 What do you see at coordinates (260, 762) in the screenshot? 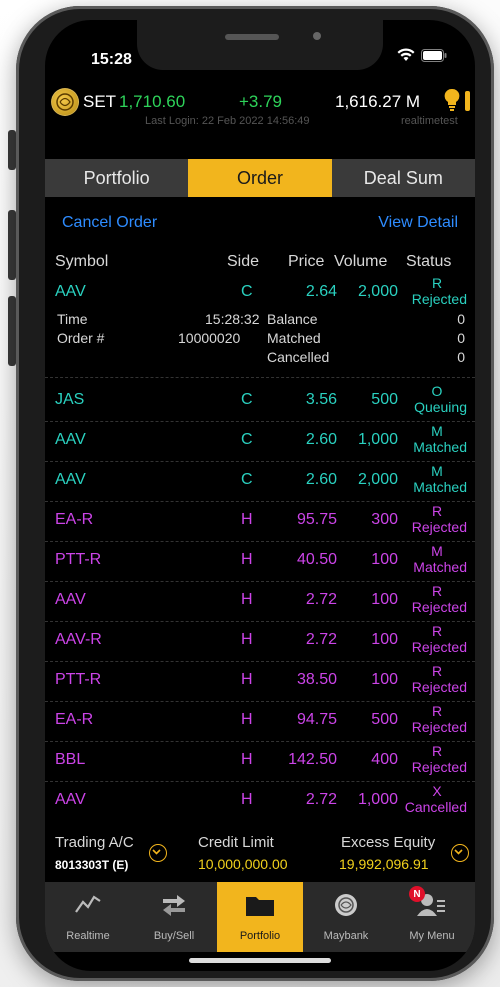
I see `order-row: BBL H 142.50 400 R Rejected` at bounding box center [260, 762].